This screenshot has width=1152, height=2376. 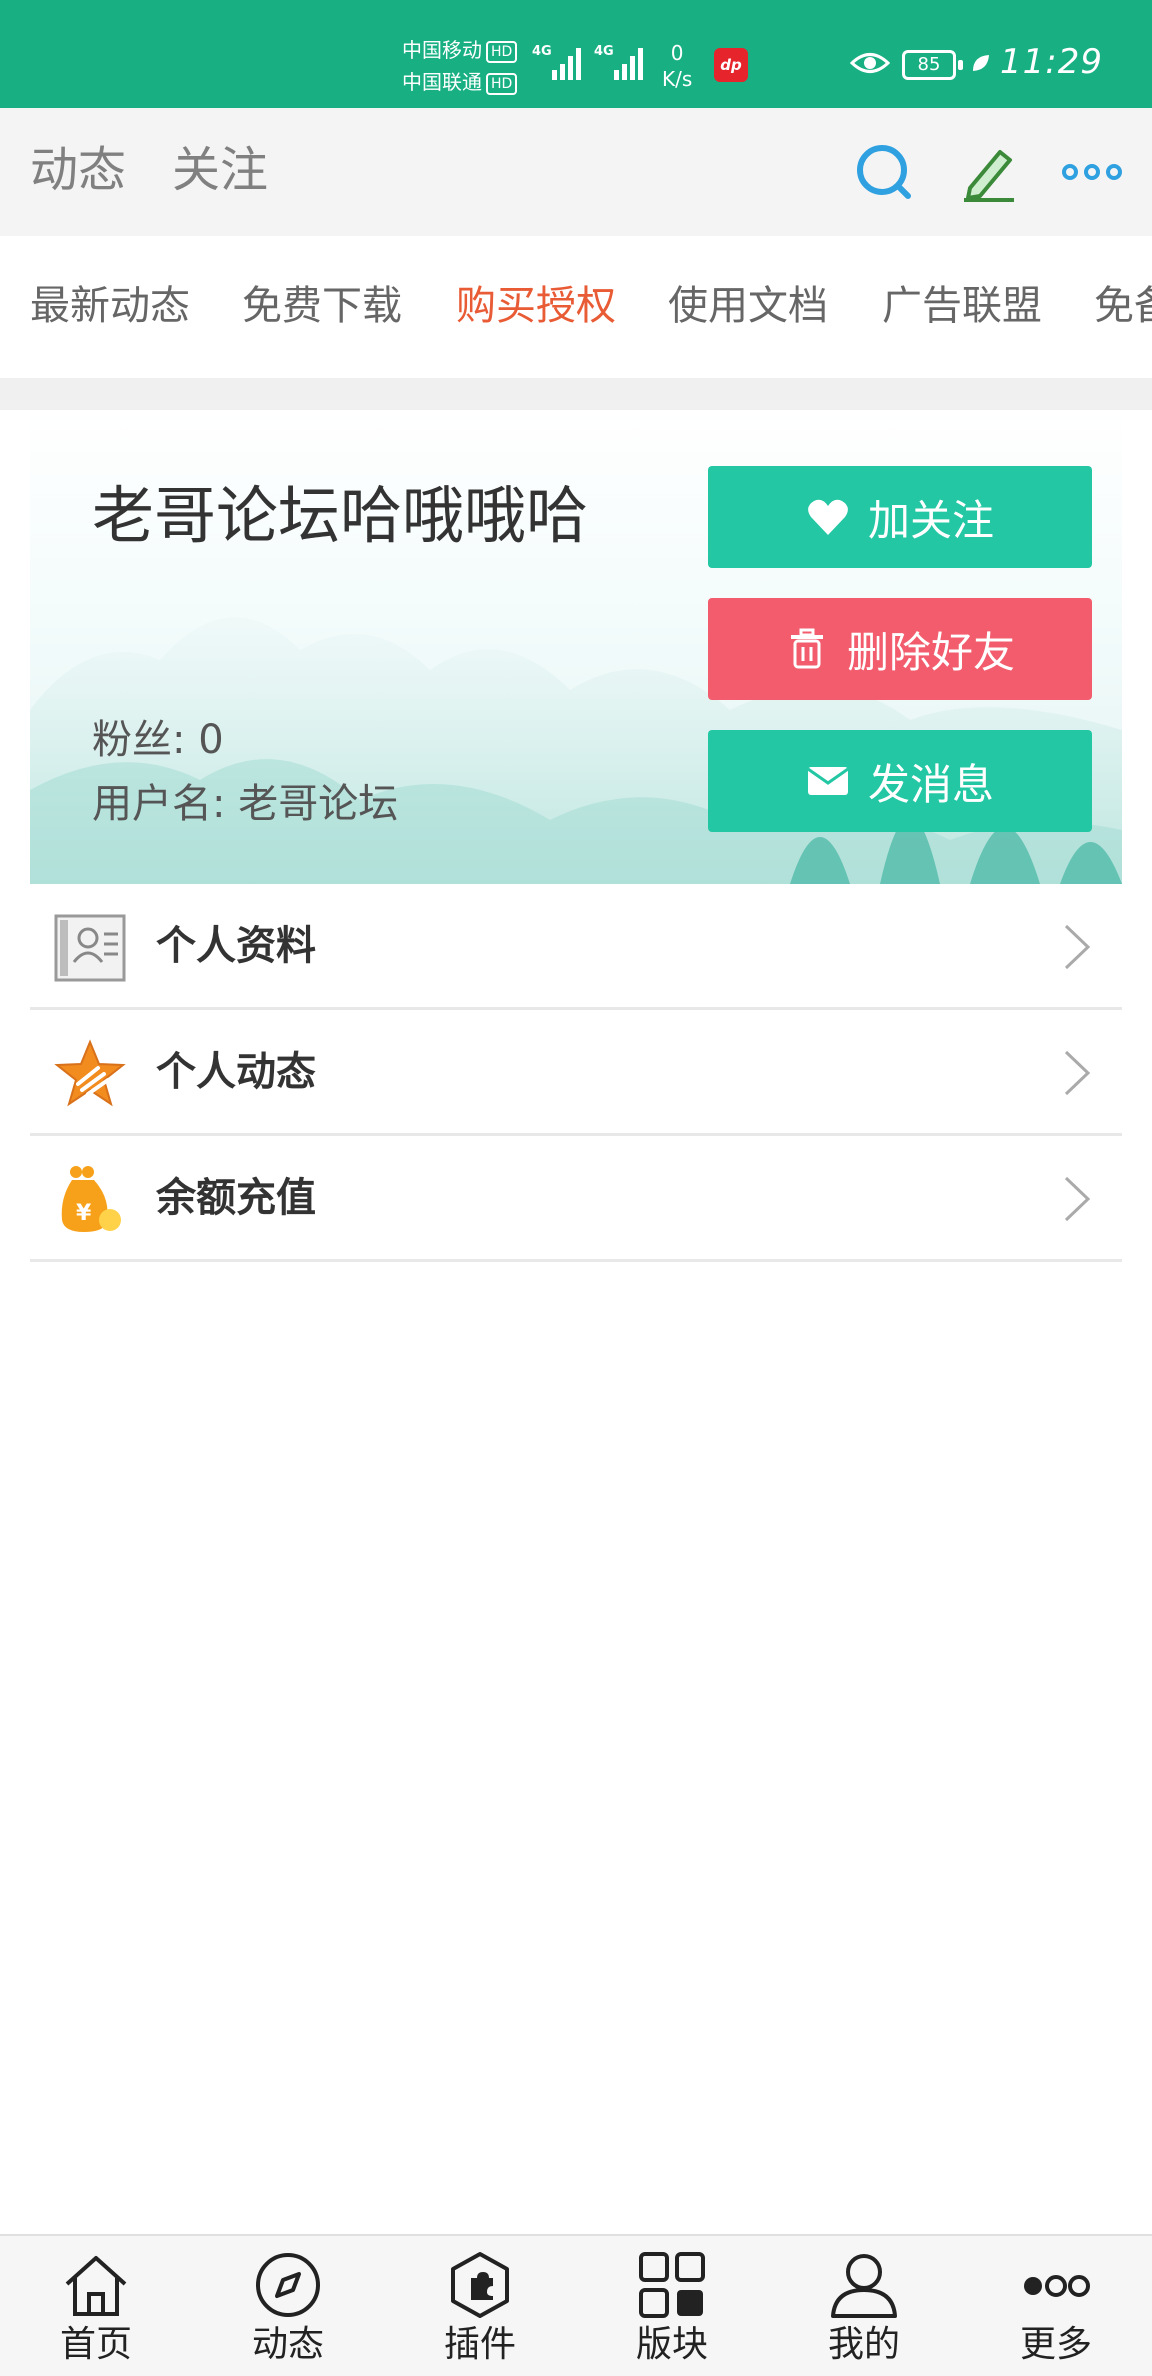 What do you see at coordinates (748, 306) in the screenshot?
I see `cat-docs: 使用文档` at bounding box center [748, 306].